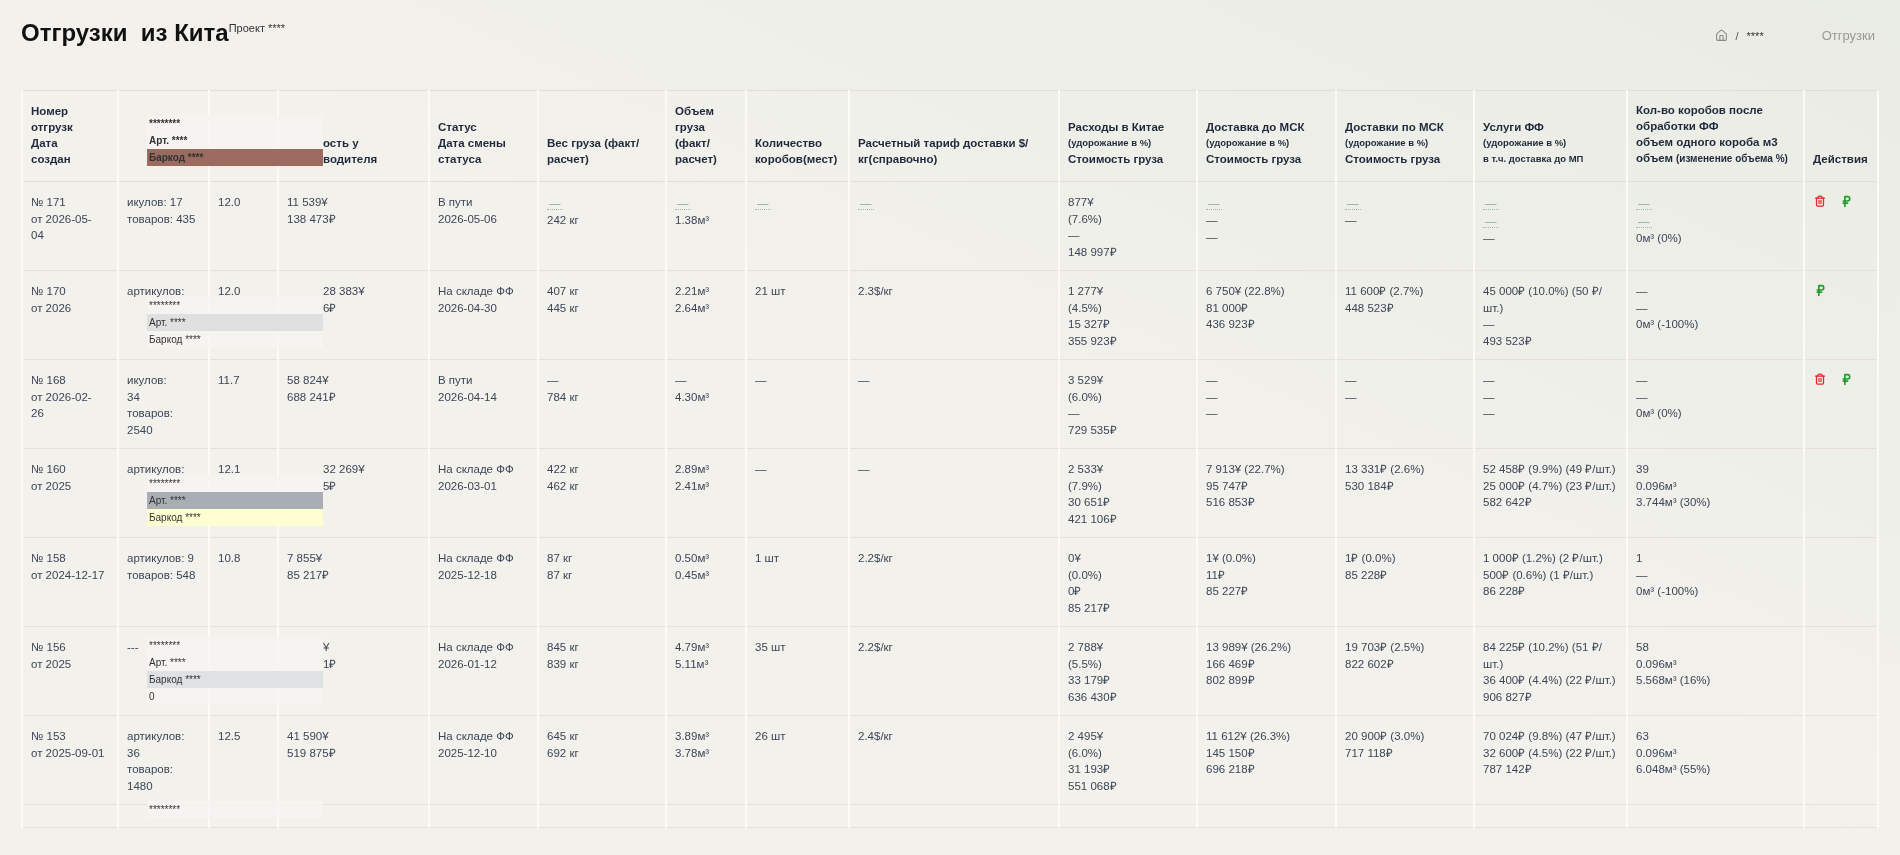 Image resolution: width=1900 pixels, height=855 pixels. What do you see at coordinates (1249, 647) in the screenshot?
I see `cell-text: 13 989¥ (26.2%)` at bounding box center [1249, 647].